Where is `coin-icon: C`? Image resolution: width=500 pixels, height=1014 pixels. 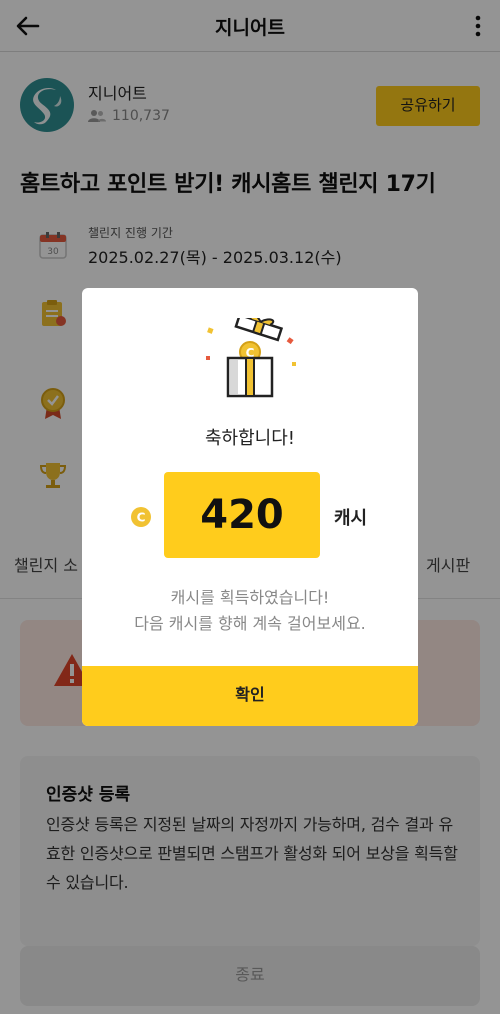 coin-icon: C is located at coordinates (141, 517).